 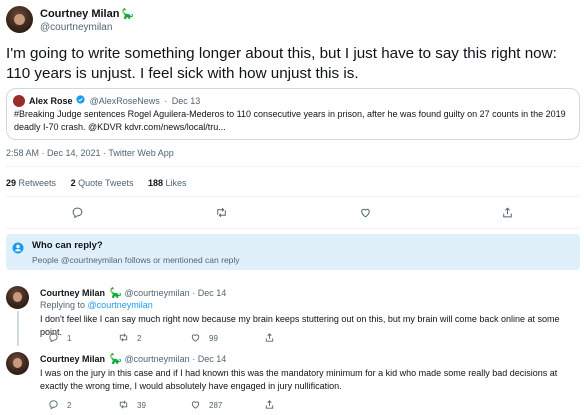 I want to click on replying-to-link: @courtneymilan, so click(x=120, y=305).